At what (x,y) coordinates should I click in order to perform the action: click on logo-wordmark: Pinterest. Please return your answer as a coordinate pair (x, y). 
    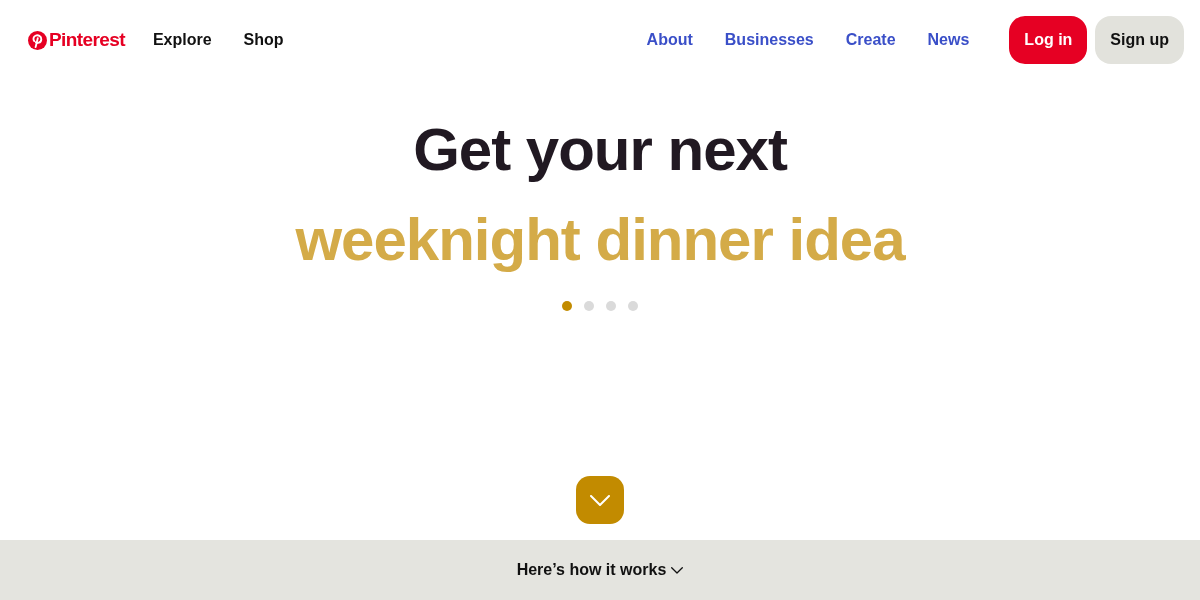
    Looking at the image, I should click on (87, 40).